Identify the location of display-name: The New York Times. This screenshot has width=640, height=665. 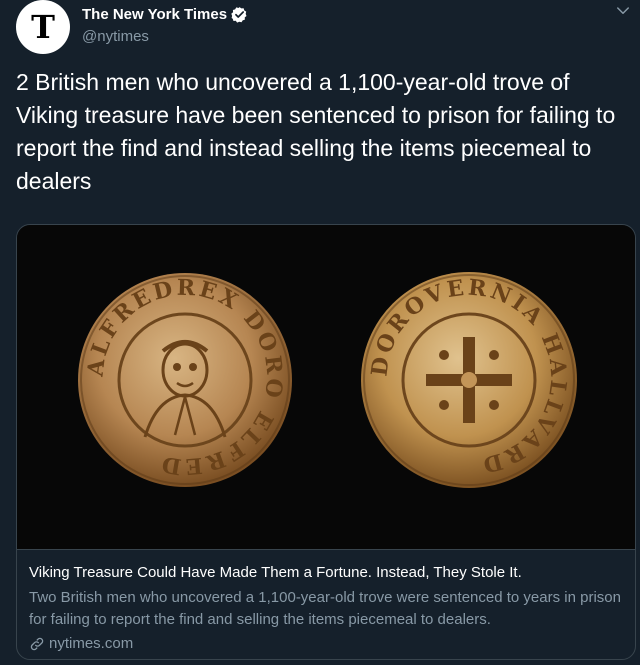
(154, 14).